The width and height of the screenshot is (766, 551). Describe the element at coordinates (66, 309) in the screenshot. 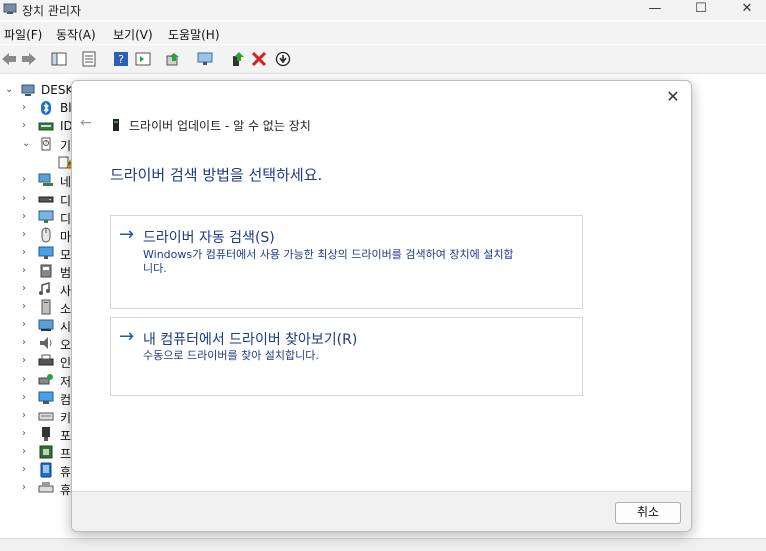

I see `tree-item-label: 소` at that location.